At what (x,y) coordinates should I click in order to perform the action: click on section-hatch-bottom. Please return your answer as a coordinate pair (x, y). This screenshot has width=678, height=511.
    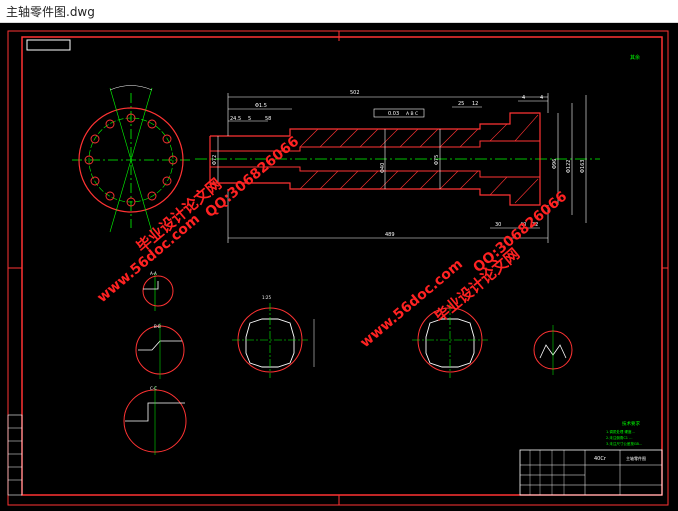
    Looking at the image, I should click on (419, 187).